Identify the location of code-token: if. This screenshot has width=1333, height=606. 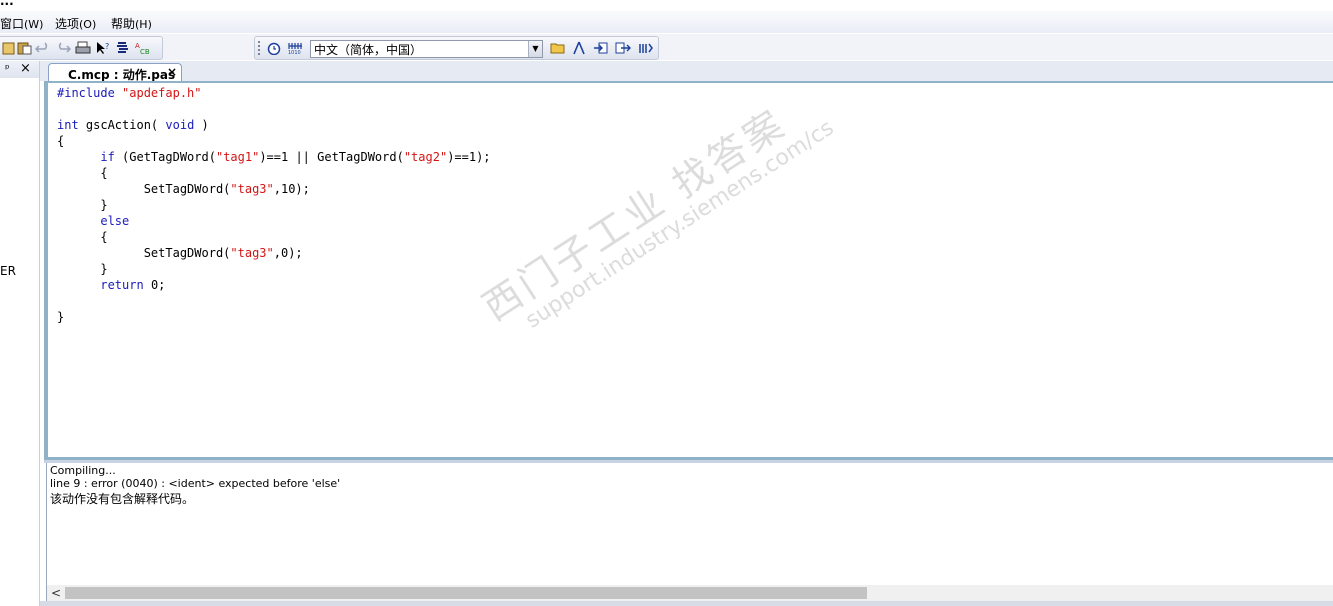
(107, 157).